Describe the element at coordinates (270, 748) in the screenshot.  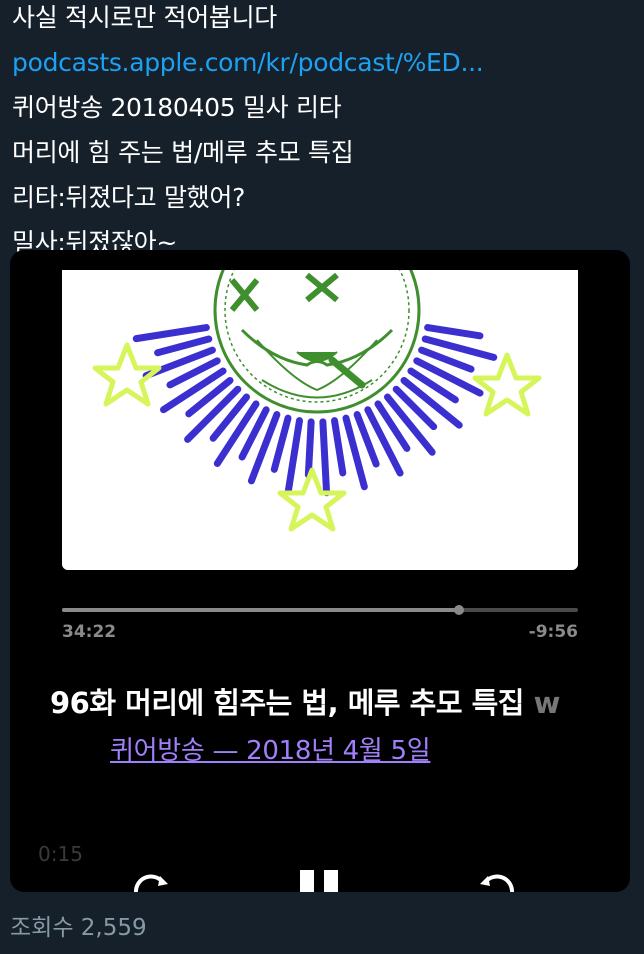
I see `show-and-date-link: 퀴어방송 — 2018년 4월 5일` at that location.